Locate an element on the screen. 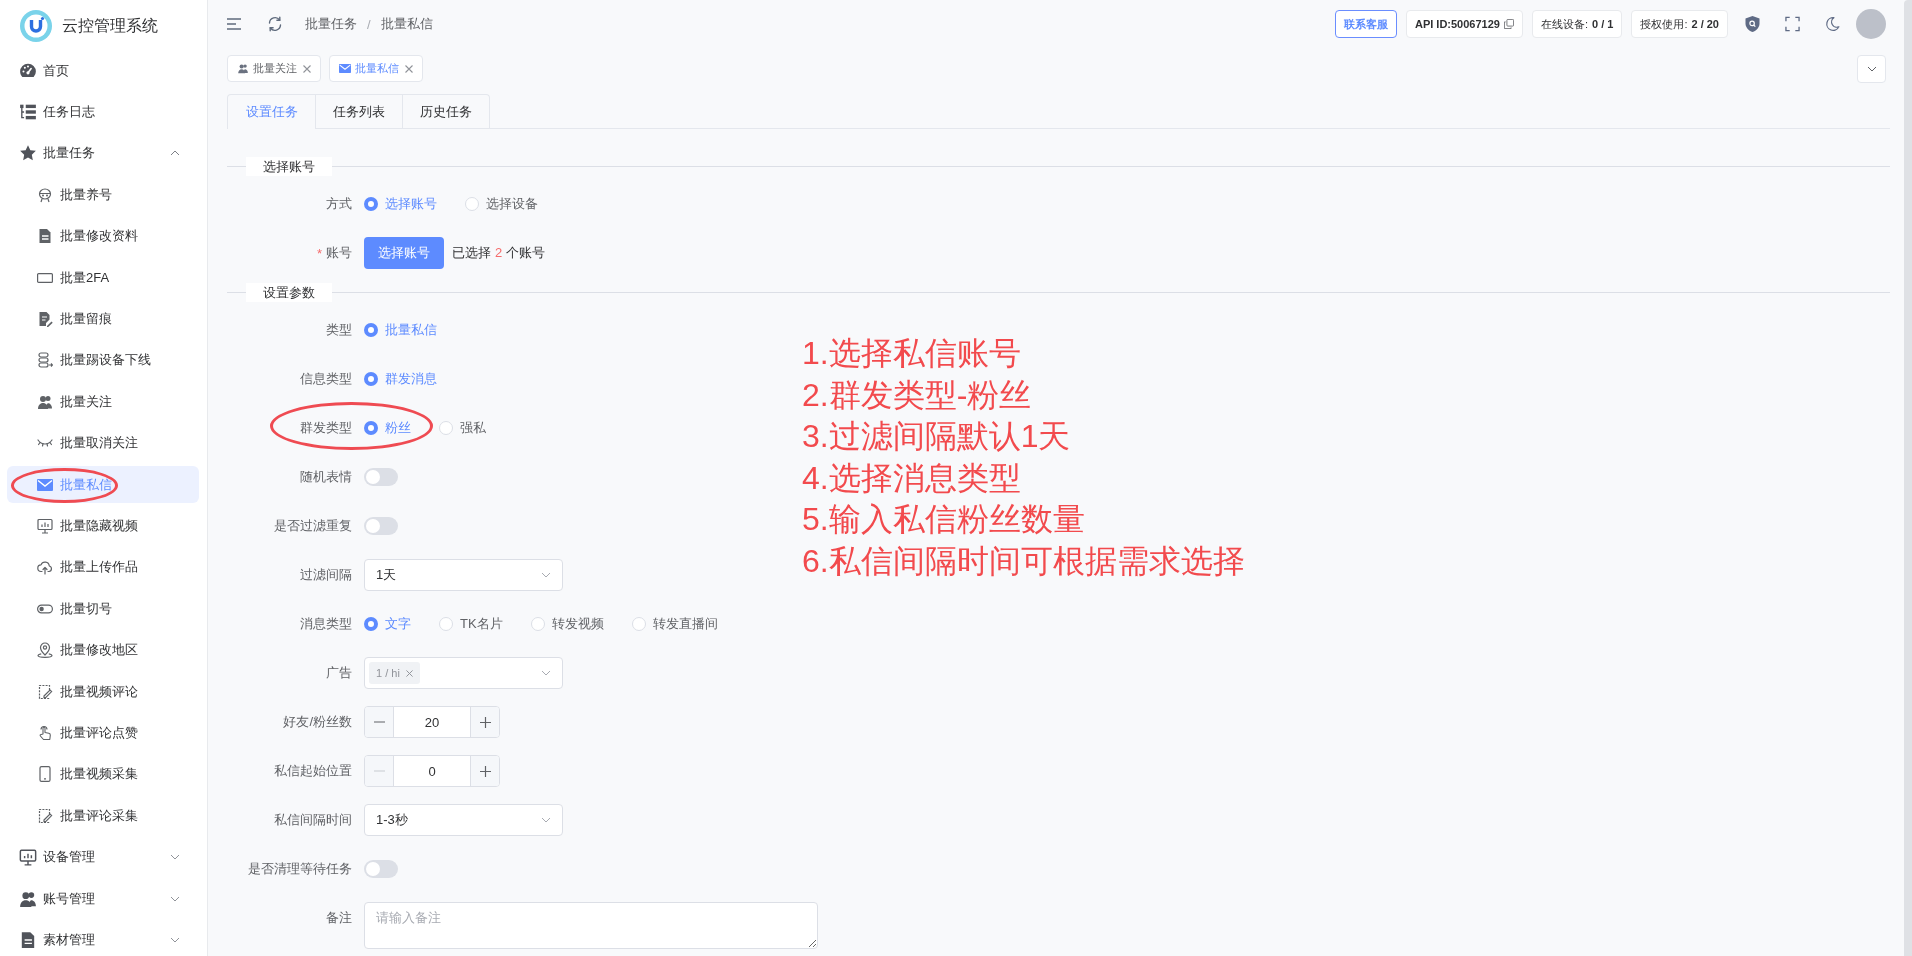  menu-item: 批量2FA is located at coordinates (103, 277).